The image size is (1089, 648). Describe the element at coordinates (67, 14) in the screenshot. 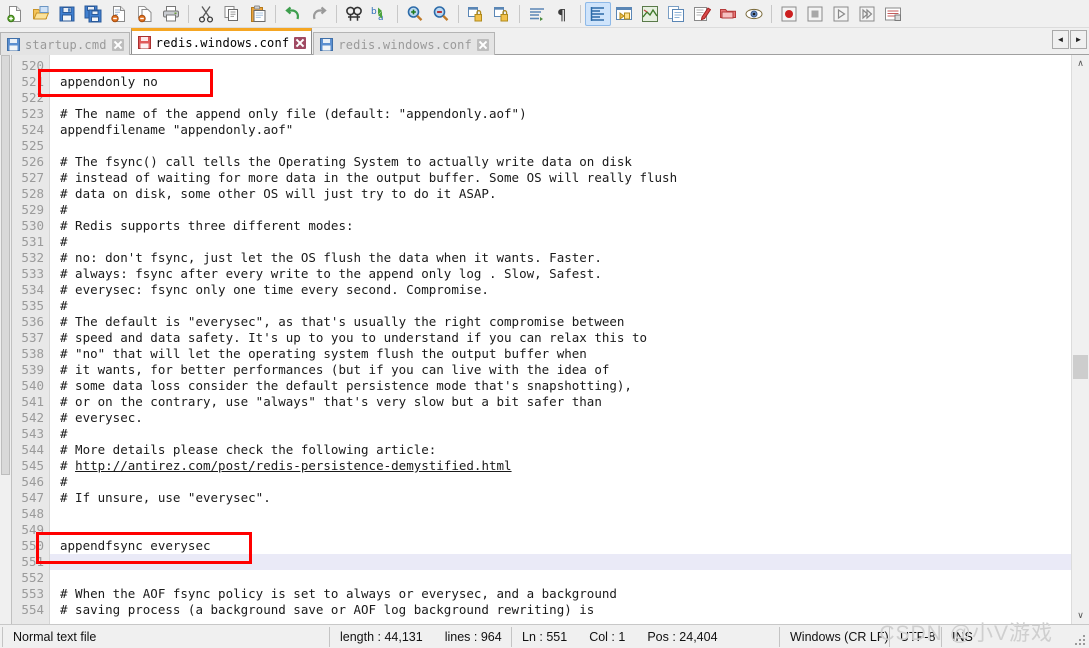

I see `save-icon` at that location.